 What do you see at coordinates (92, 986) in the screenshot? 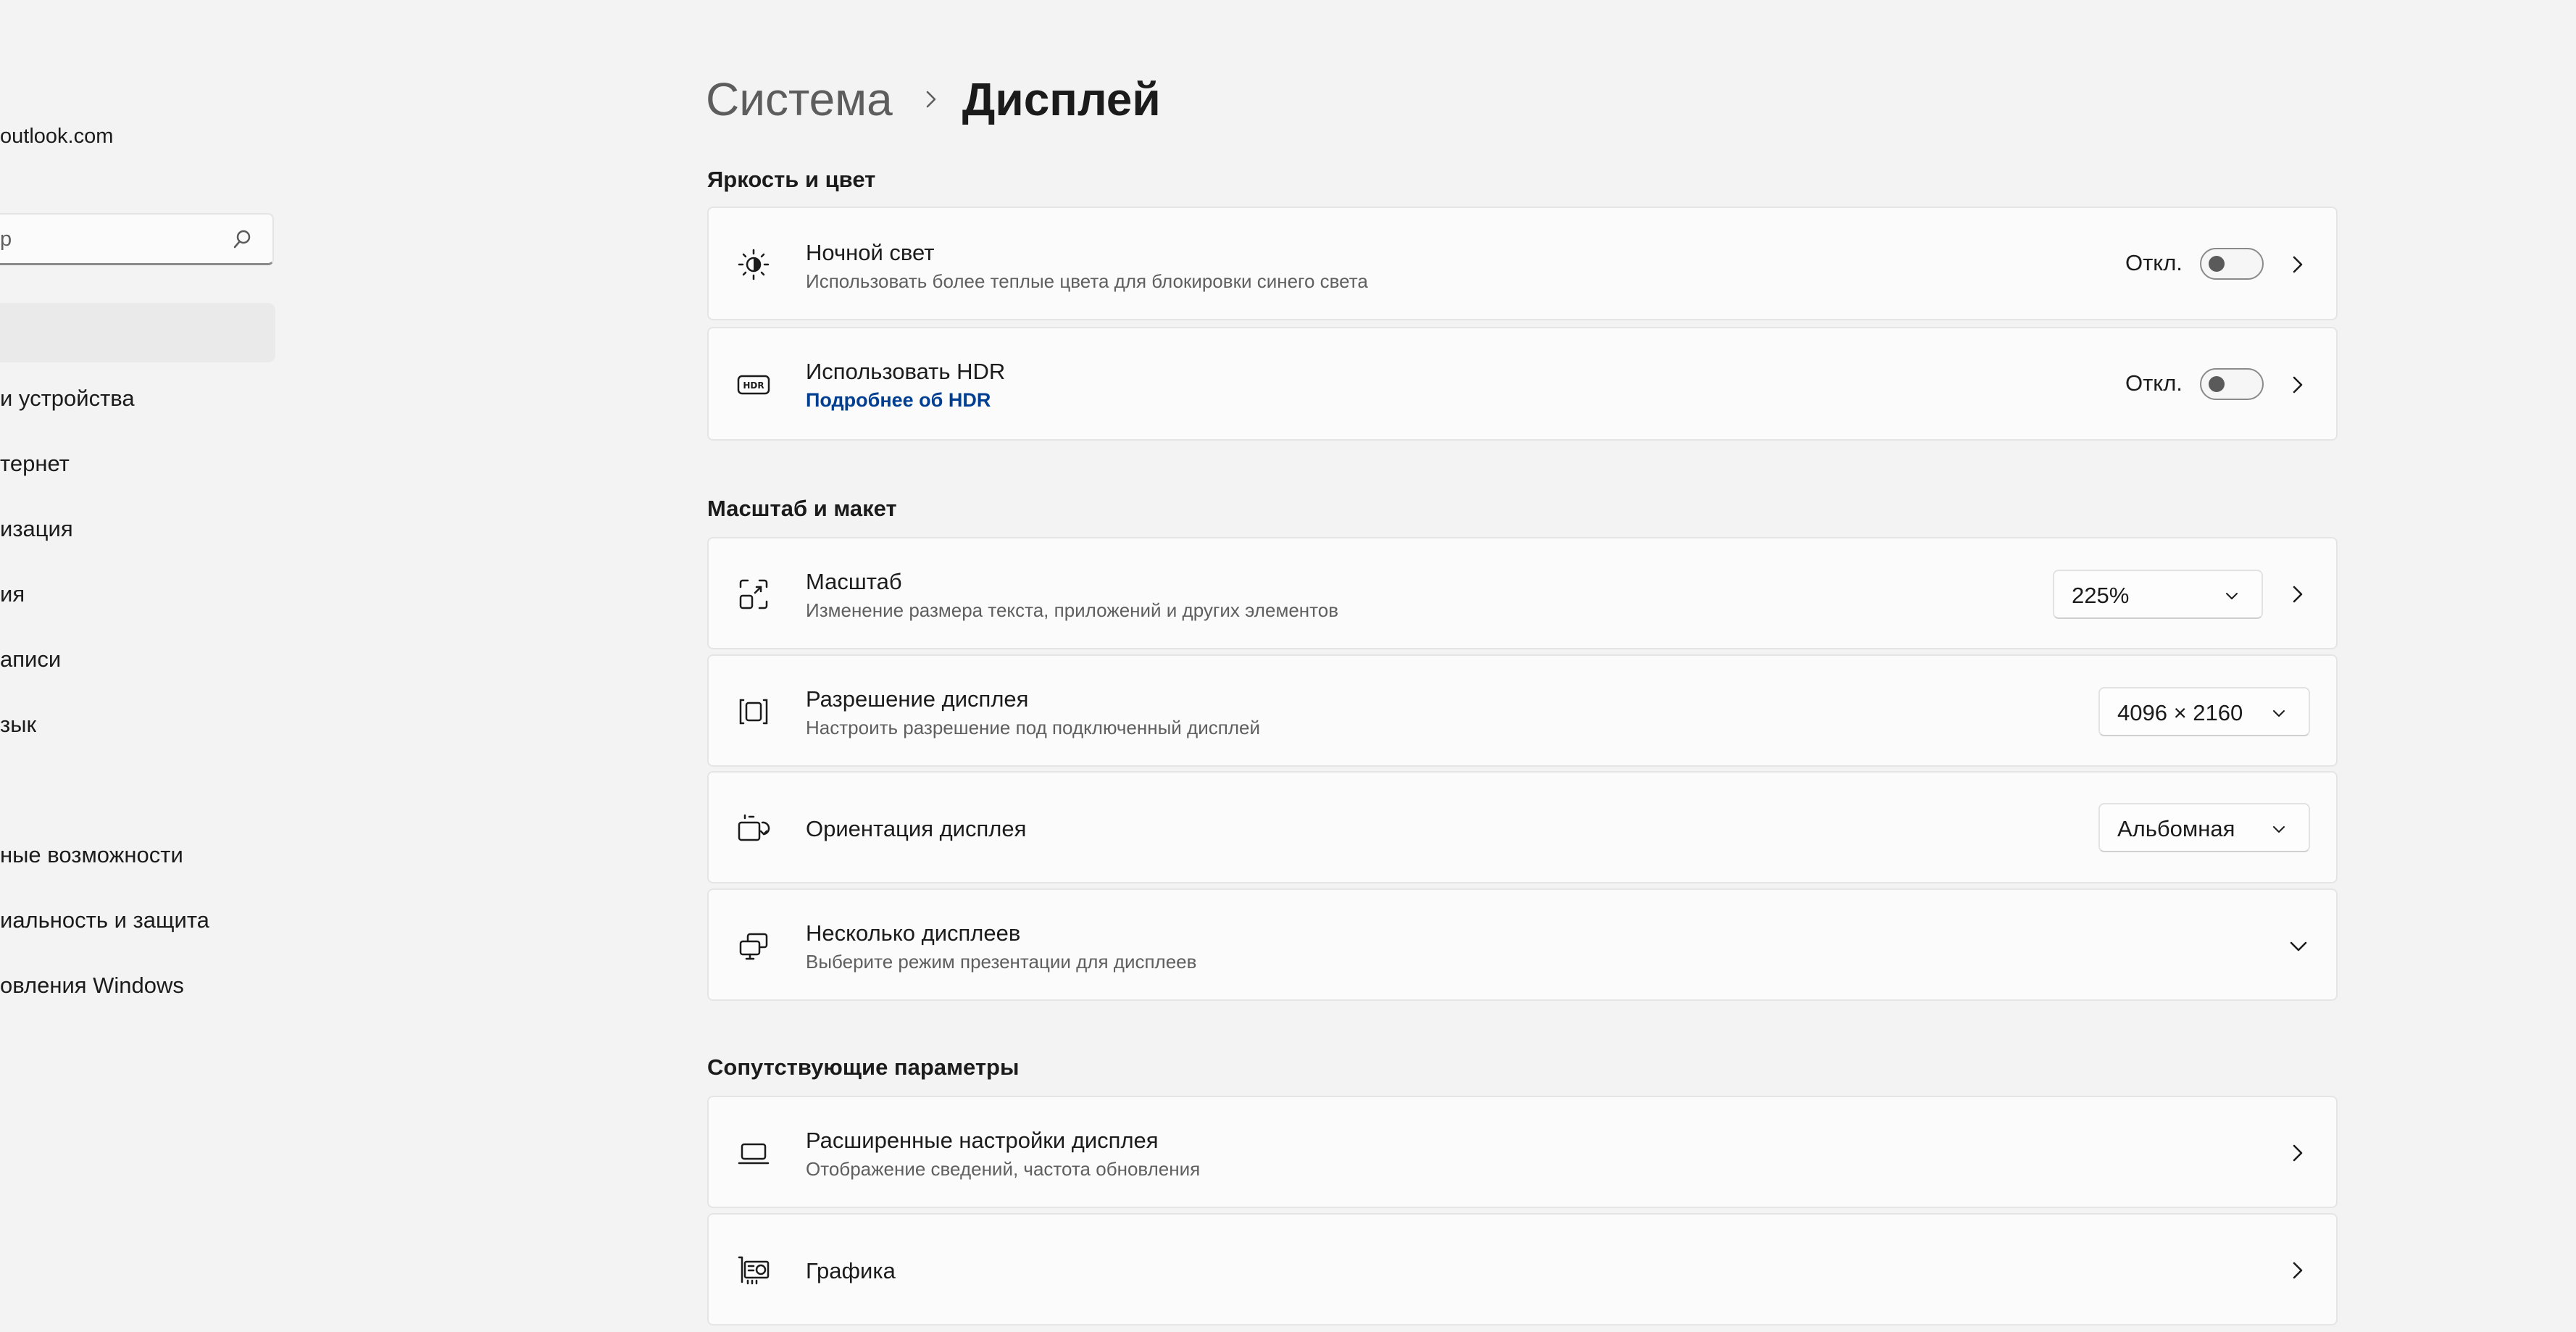
I see `sidebar-item-windows-update: овления Windows` at bounding box center [92, 986].